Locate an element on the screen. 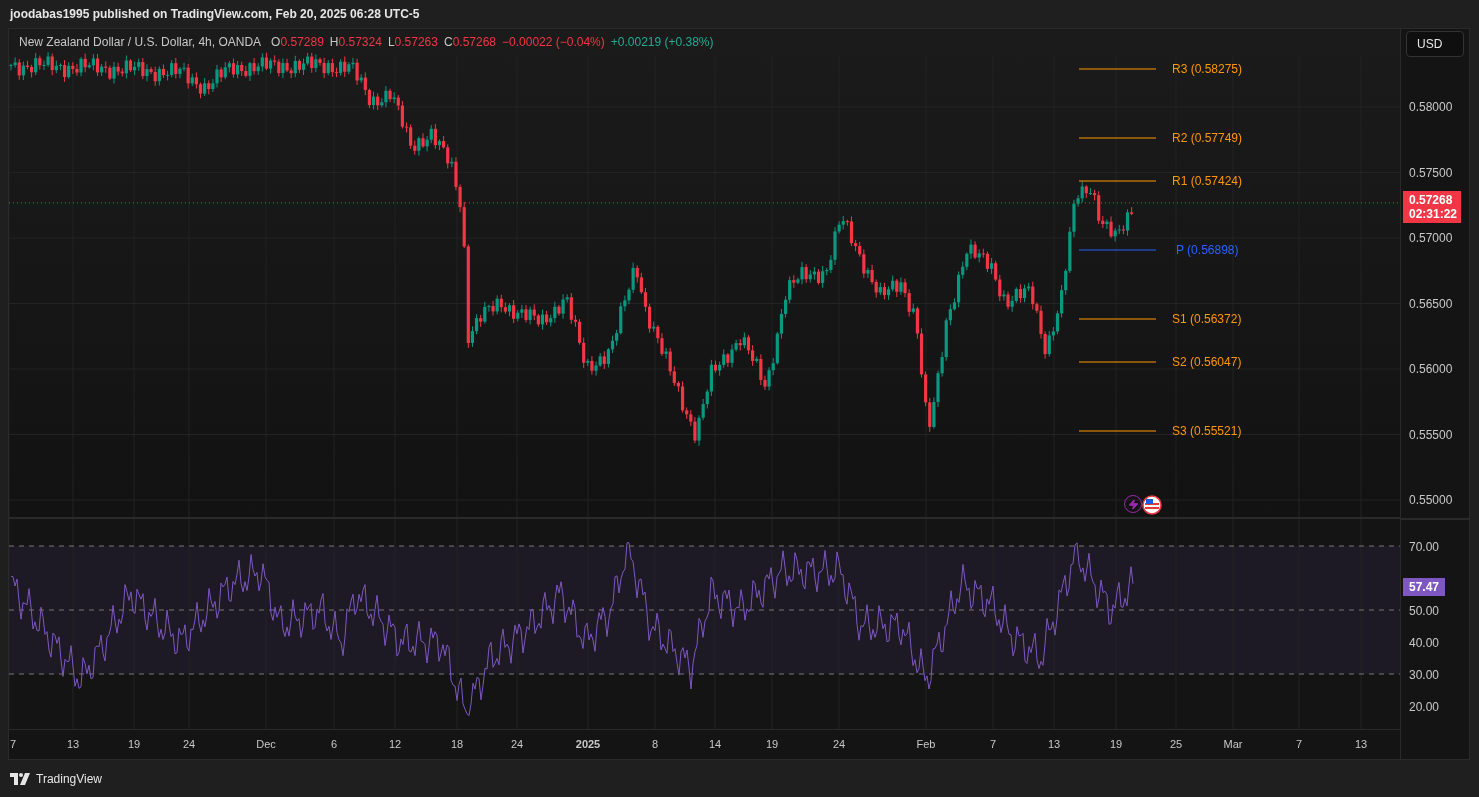 Image resolution: width=1479 pixels, height=797 pixels. price-label: 0.57000 is located at coordinates (1431, 238).